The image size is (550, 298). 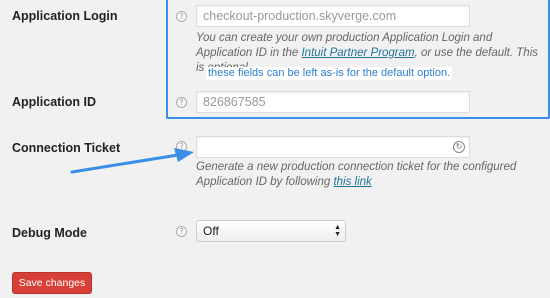 I want to click on debug-mode-label: Debug Mode, so click(x=49, y=233).